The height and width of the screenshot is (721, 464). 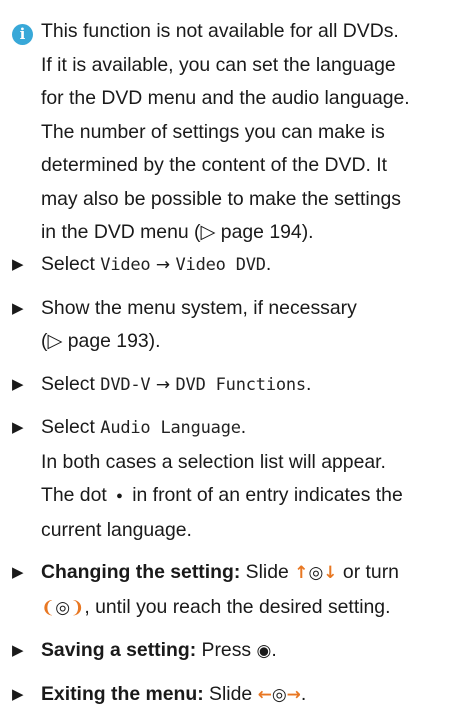 I want to click on step-select-video-dvd: ▶ Select Video → Video DVD., so click(x=238, y=265).